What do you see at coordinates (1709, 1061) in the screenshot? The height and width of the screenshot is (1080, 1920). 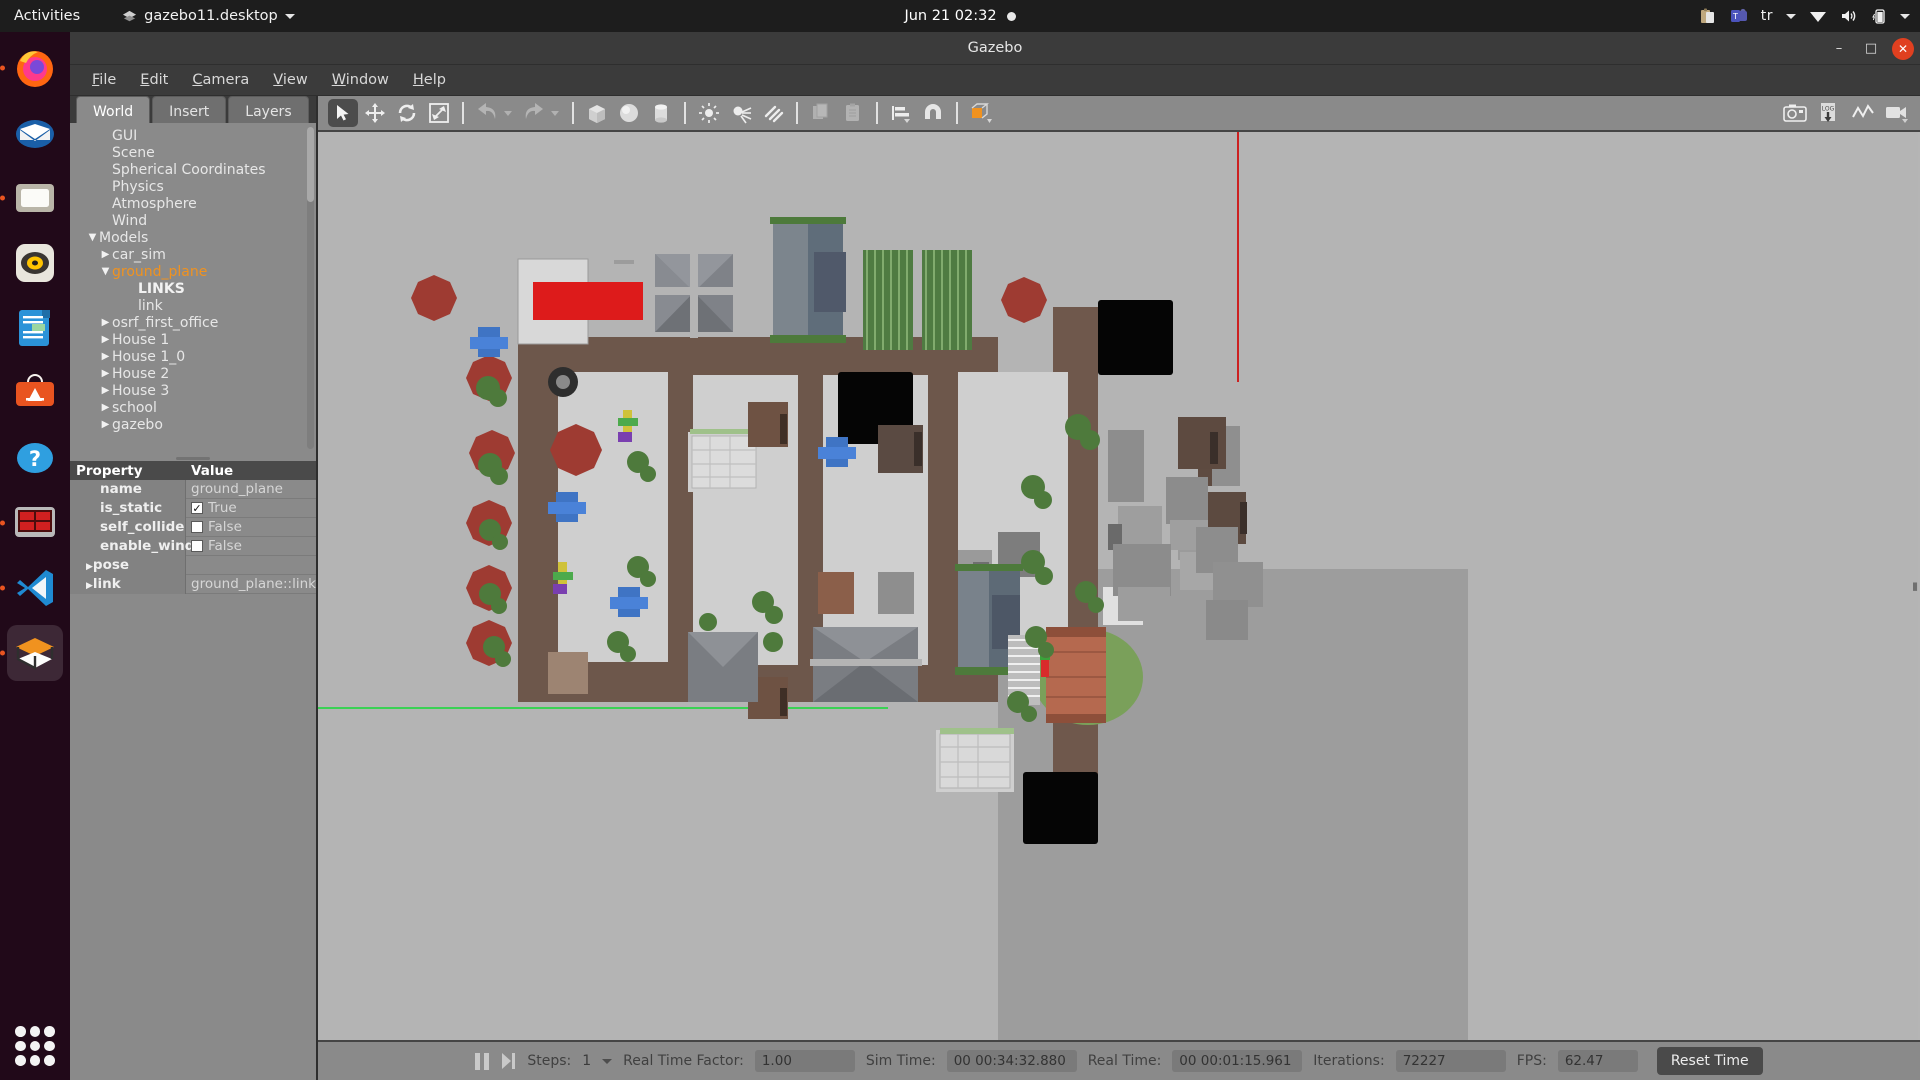 I see `reset-time-button: Reset Time` at bounding box center [1709, 1061].